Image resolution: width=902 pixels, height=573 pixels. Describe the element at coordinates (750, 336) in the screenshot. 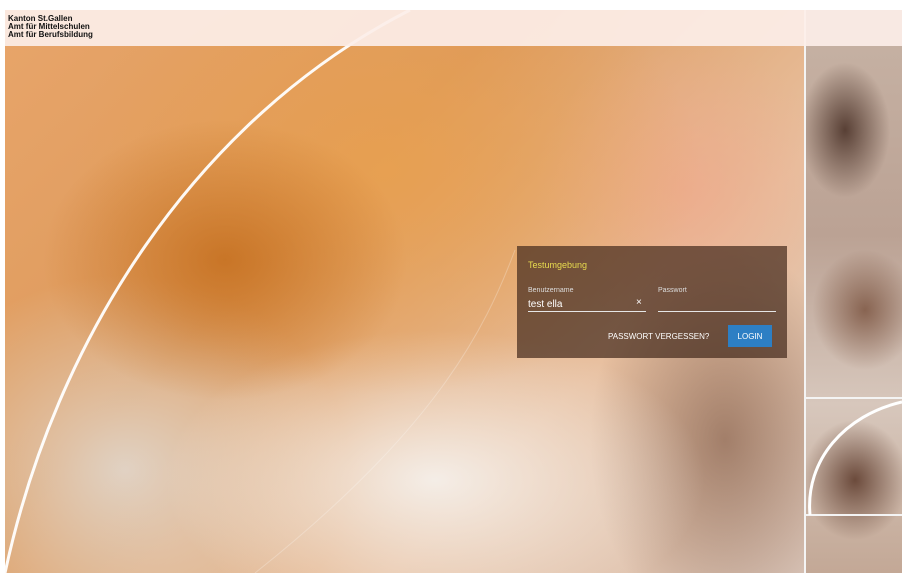

I see `login-button: LOGIN` at that location.